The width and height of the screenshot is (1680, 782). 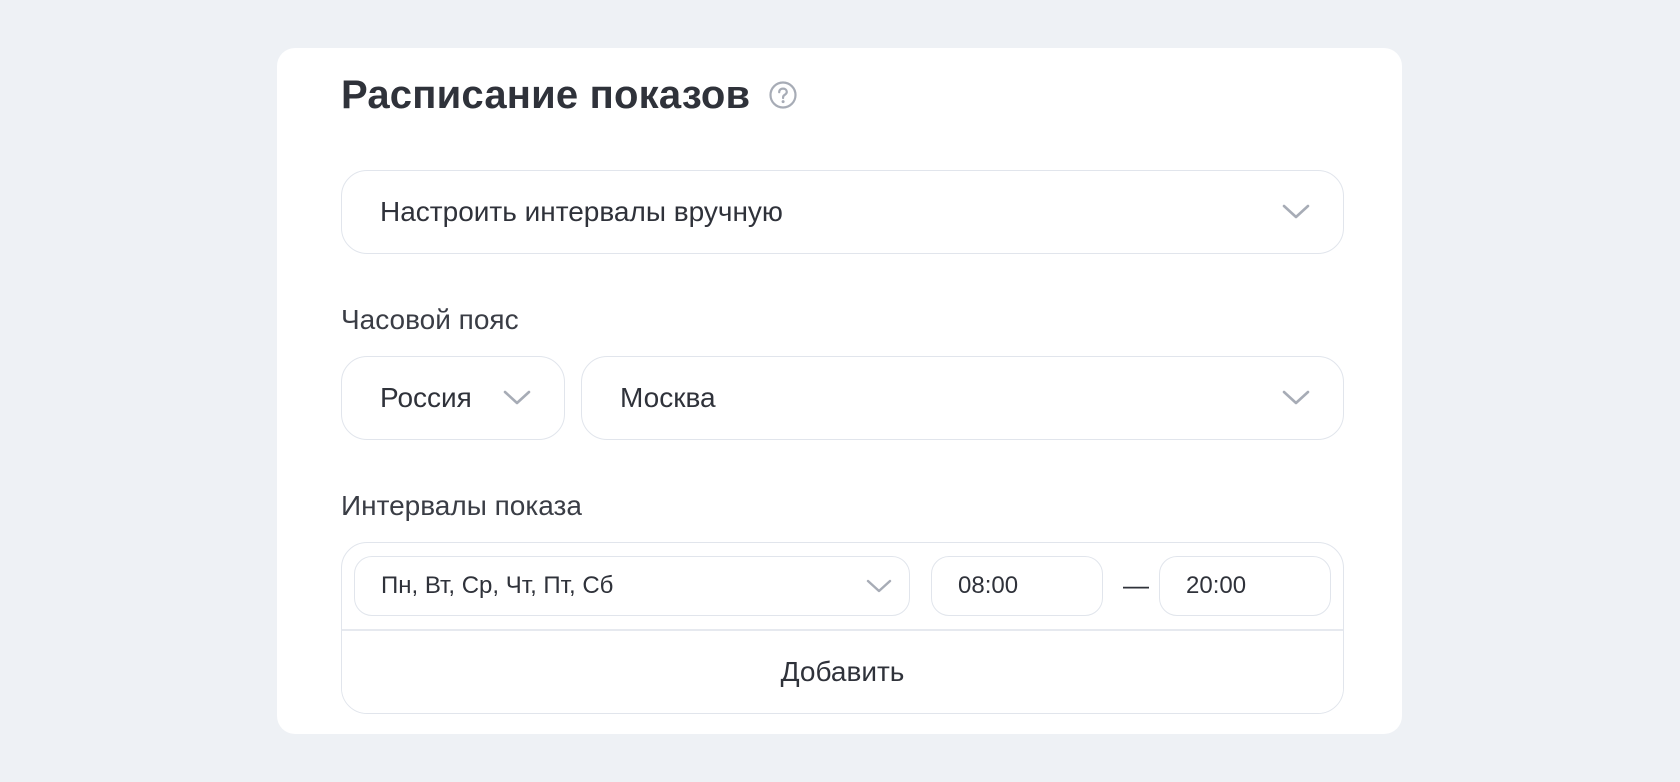 What do you see at coordinates (1017, 586) in the screenshot?
I see `time-from-input: 08:00` at bounding box center [1017, 586].